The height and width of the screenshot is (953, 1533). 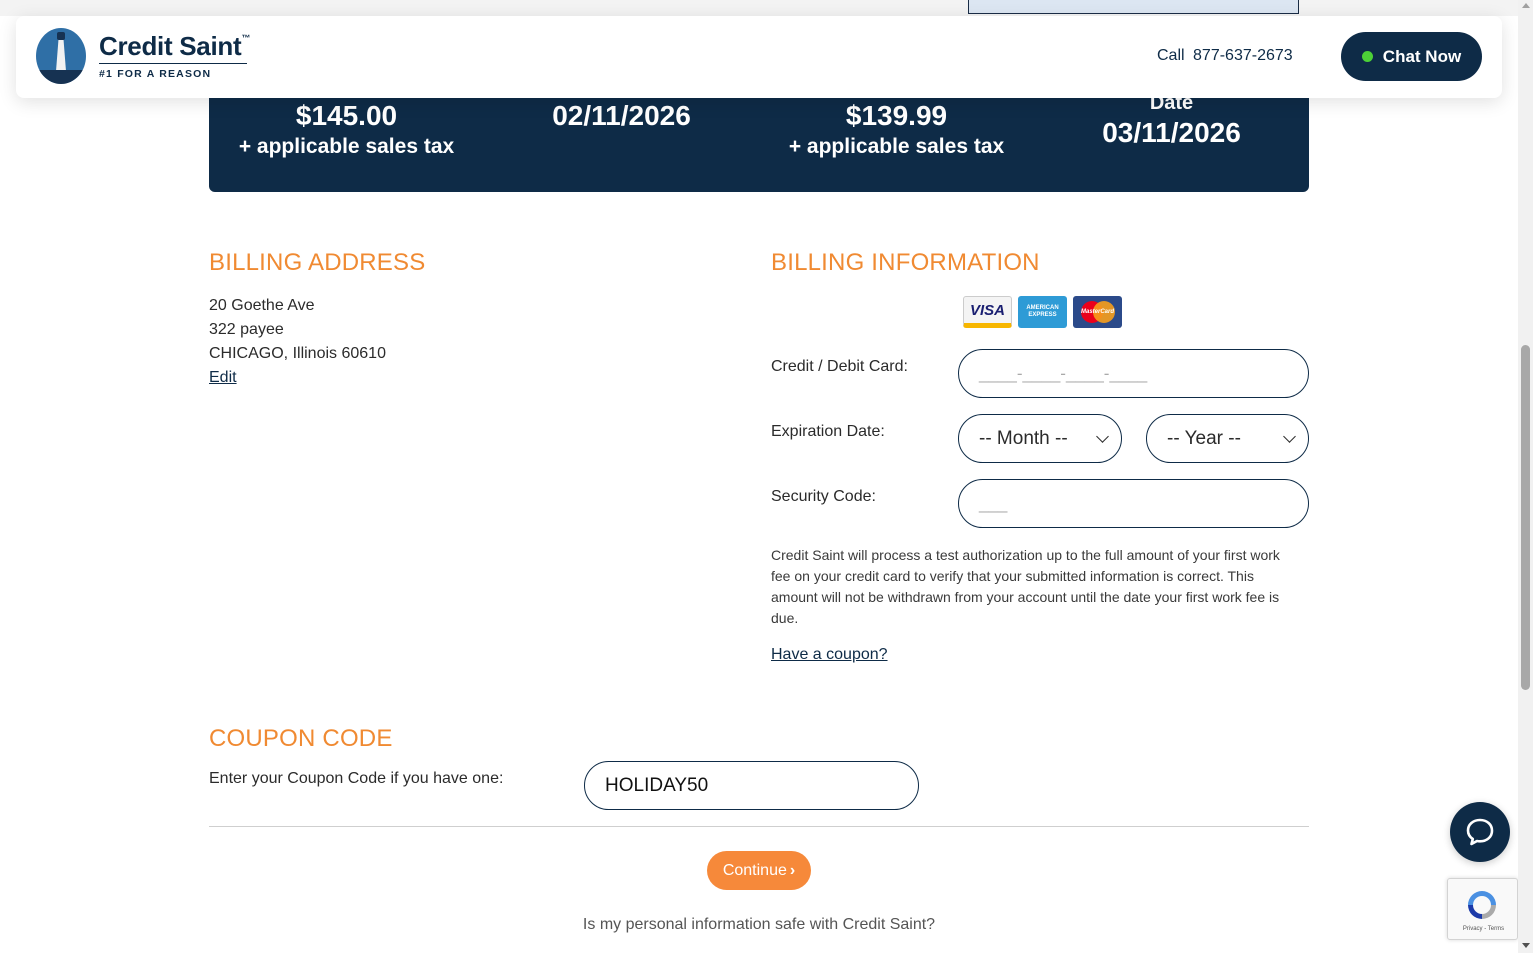 What do you see at coordinates (657, 785) in the screenshot?
I see `coupon-code-value: HOLIDAY50` at bounding box center [657, 785].